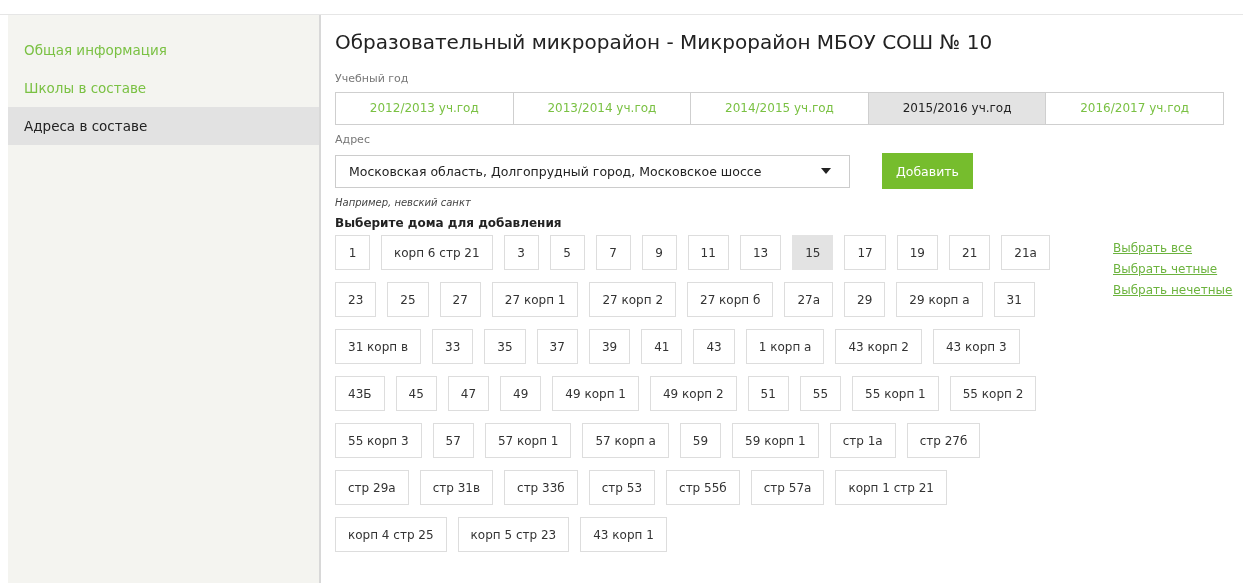  I want to click on house-button: корп 5 стр 23, so click(513, 534).